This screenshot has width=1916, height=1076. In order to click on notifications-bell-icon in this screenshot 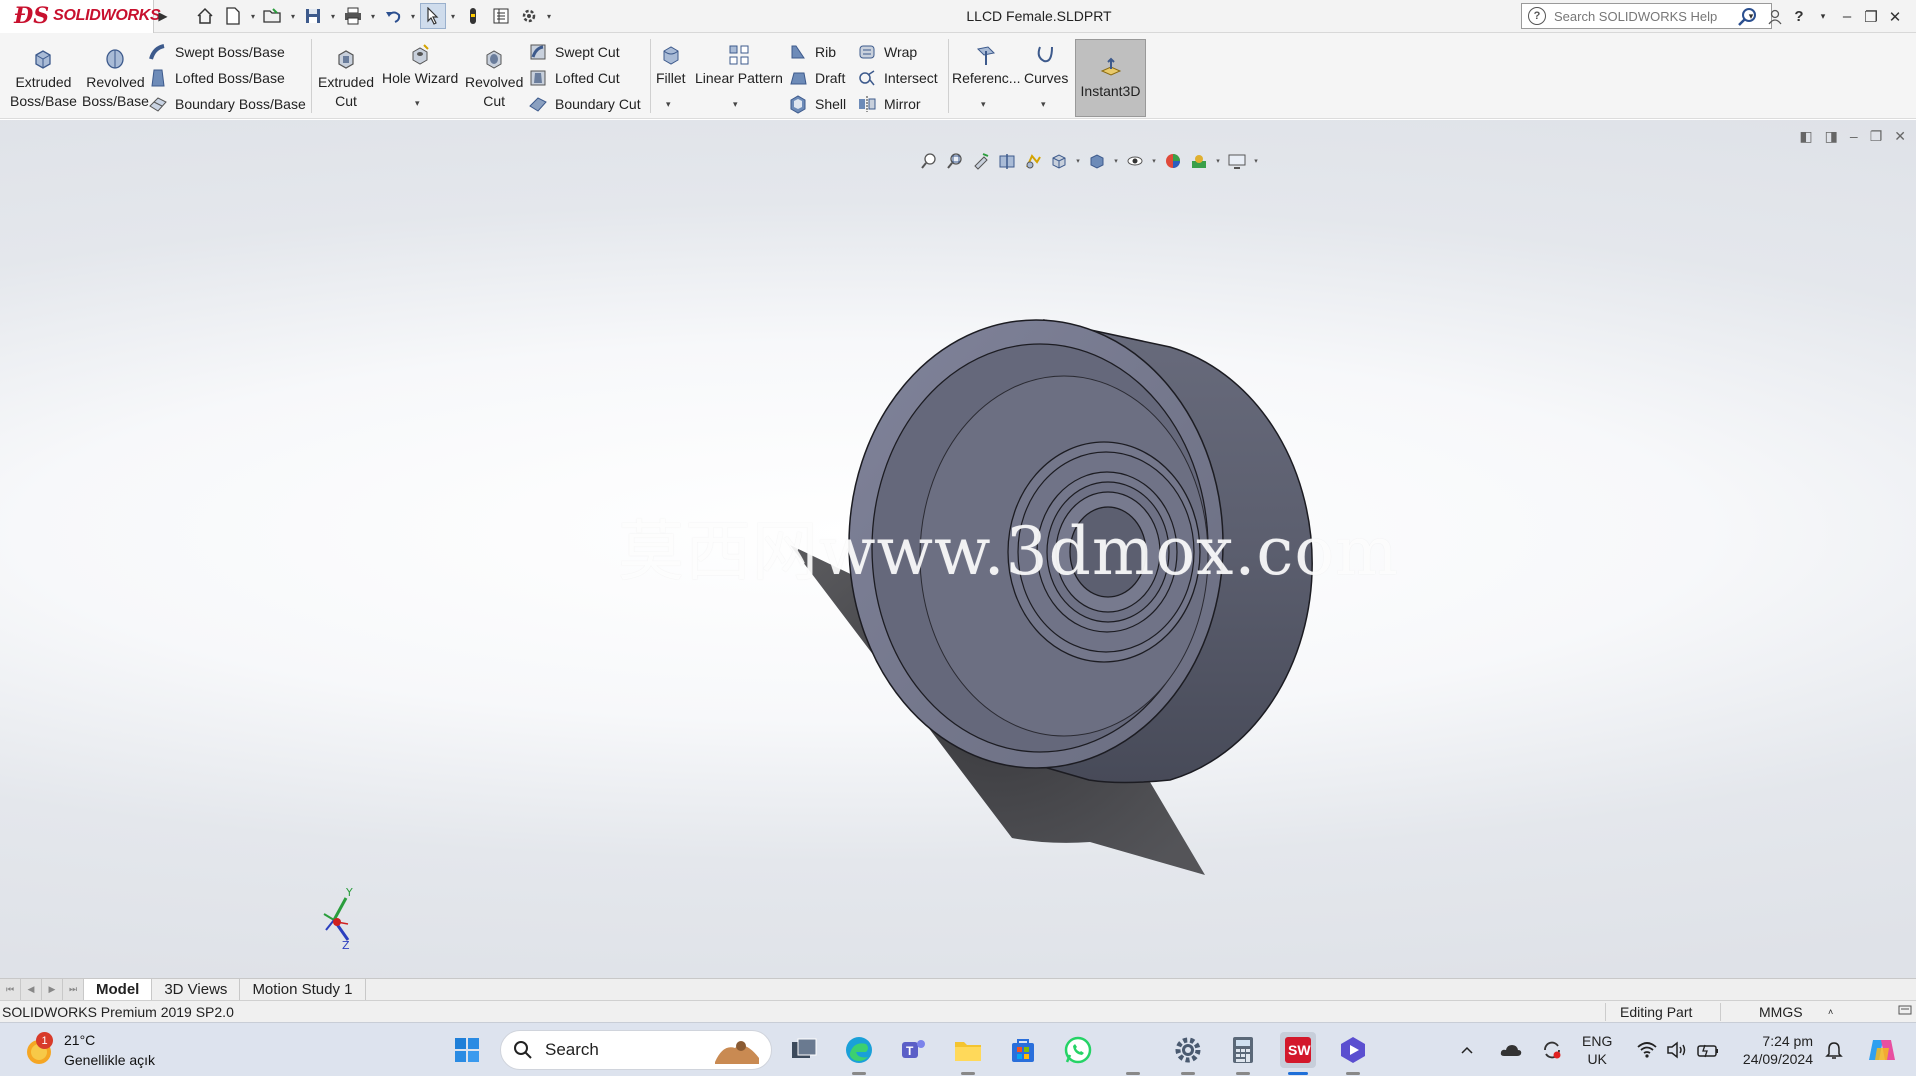, I will do `click(1834, 1050)`.